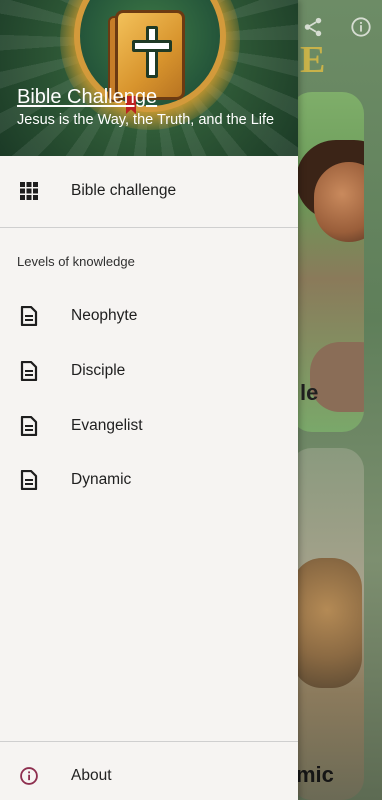 Image resolution: width=382 pixels, height=800 pixels. What do you see at coordinates (124, 190) in the screenshot?
I see `menu-item-label: Bible challenge` at bounding box center [124, 190].